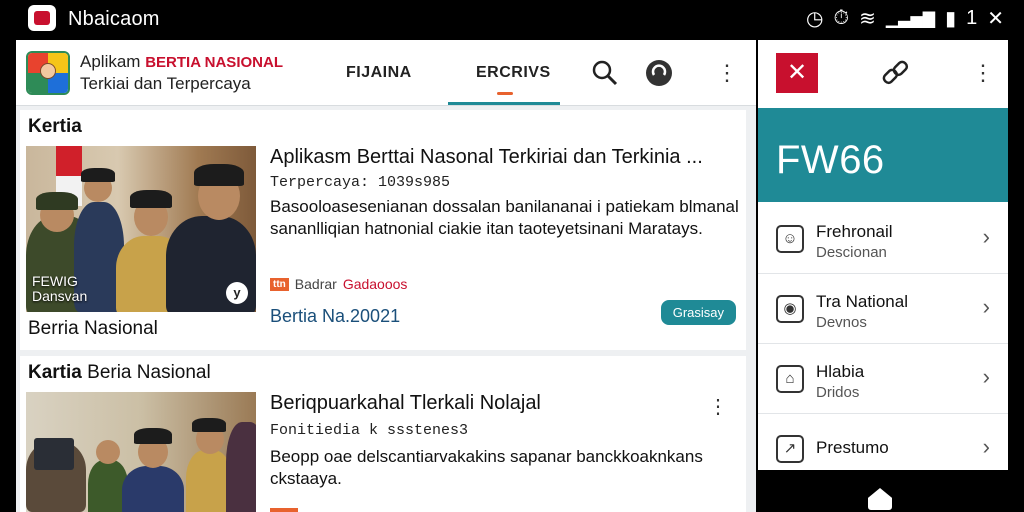 Image resolution: width=1024 pixels, height=512 pixels. I want to click on news-thumbnail: FEWIG Dansvan y, so click(141, 229).